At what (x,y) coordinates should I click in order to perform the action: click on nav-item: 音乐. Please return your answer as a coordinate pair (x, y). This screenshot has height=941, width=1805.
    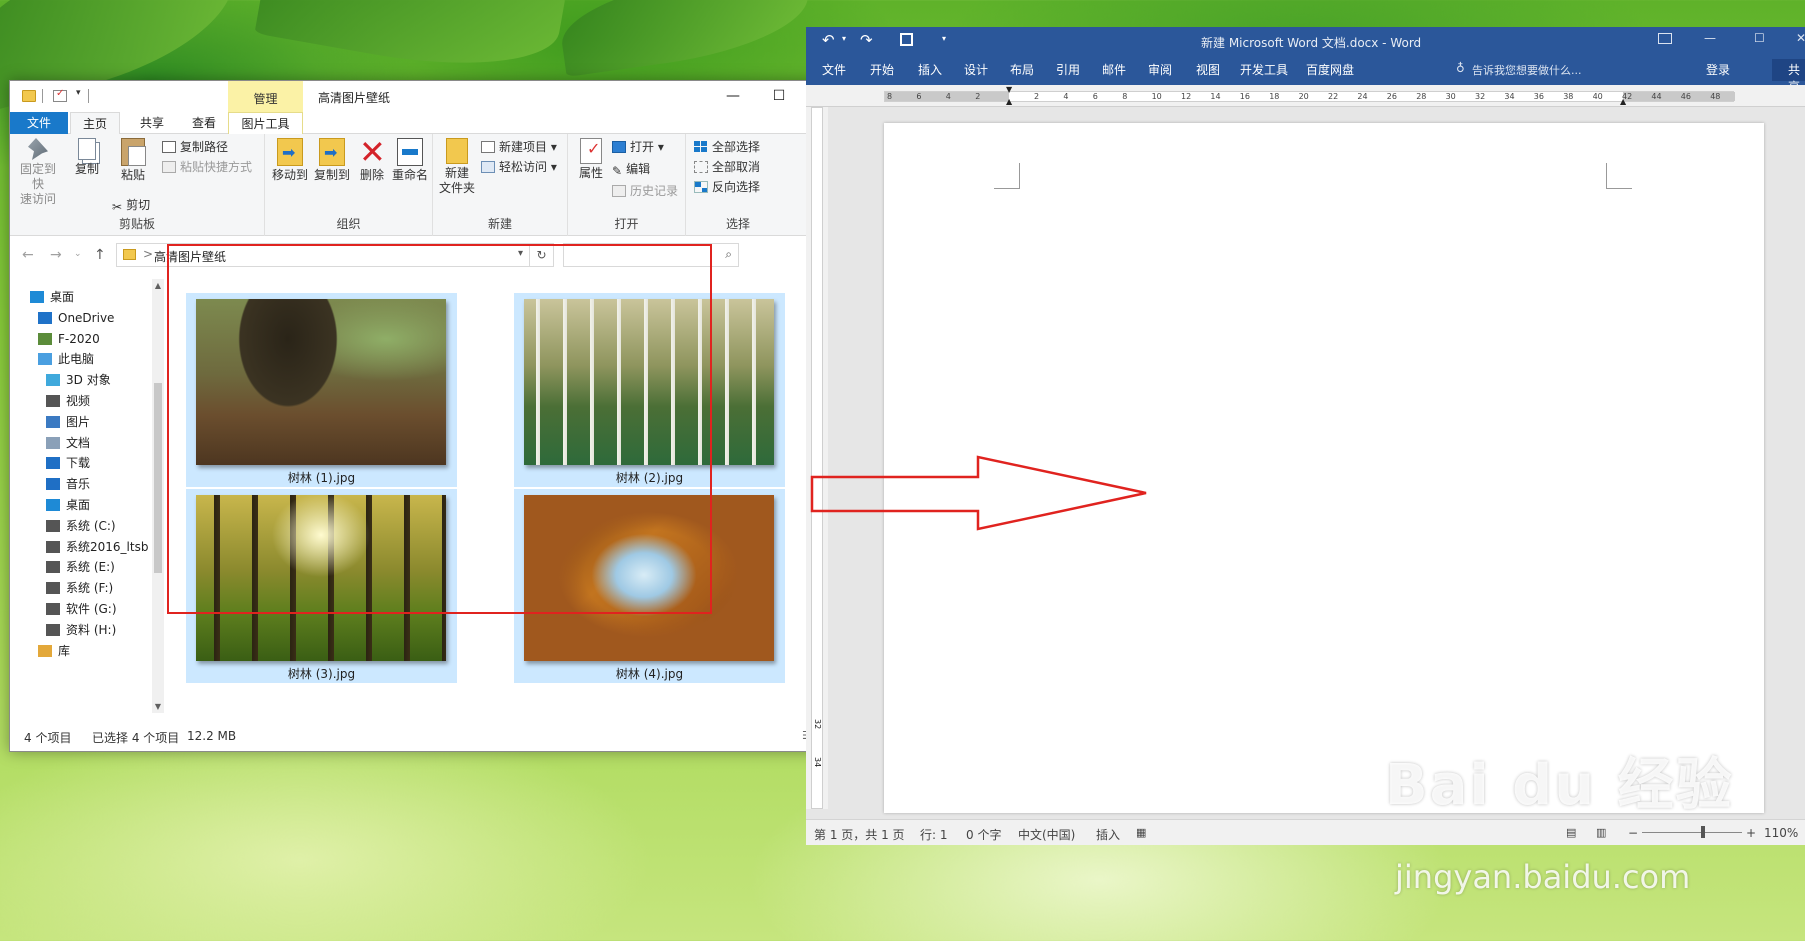
    Looking at the image, I should click on (68, 484).